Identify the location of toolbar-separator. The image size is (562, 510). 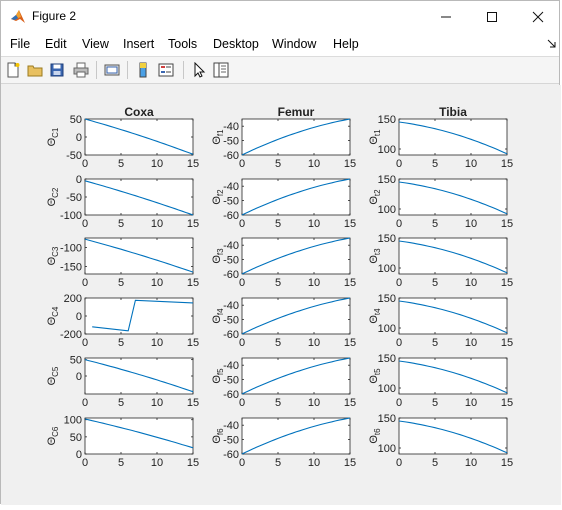
(183, 70).